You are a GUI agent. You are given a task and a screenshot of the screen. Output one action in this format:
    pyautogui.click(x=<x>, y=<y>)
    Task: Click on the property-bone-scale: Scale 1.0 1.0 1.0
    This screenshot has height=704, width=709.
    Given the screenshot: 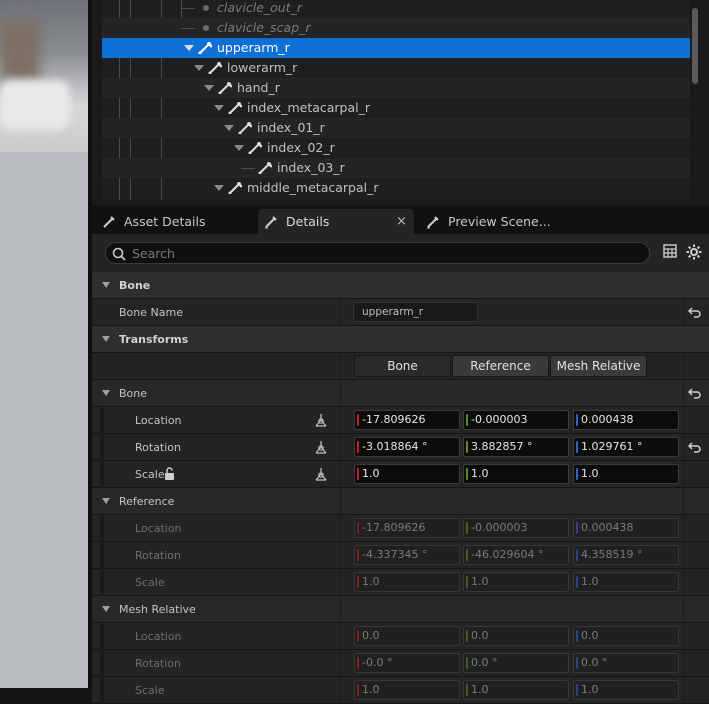 What is the action you would take?
    pyautogui.click(x=400, y=474)
    